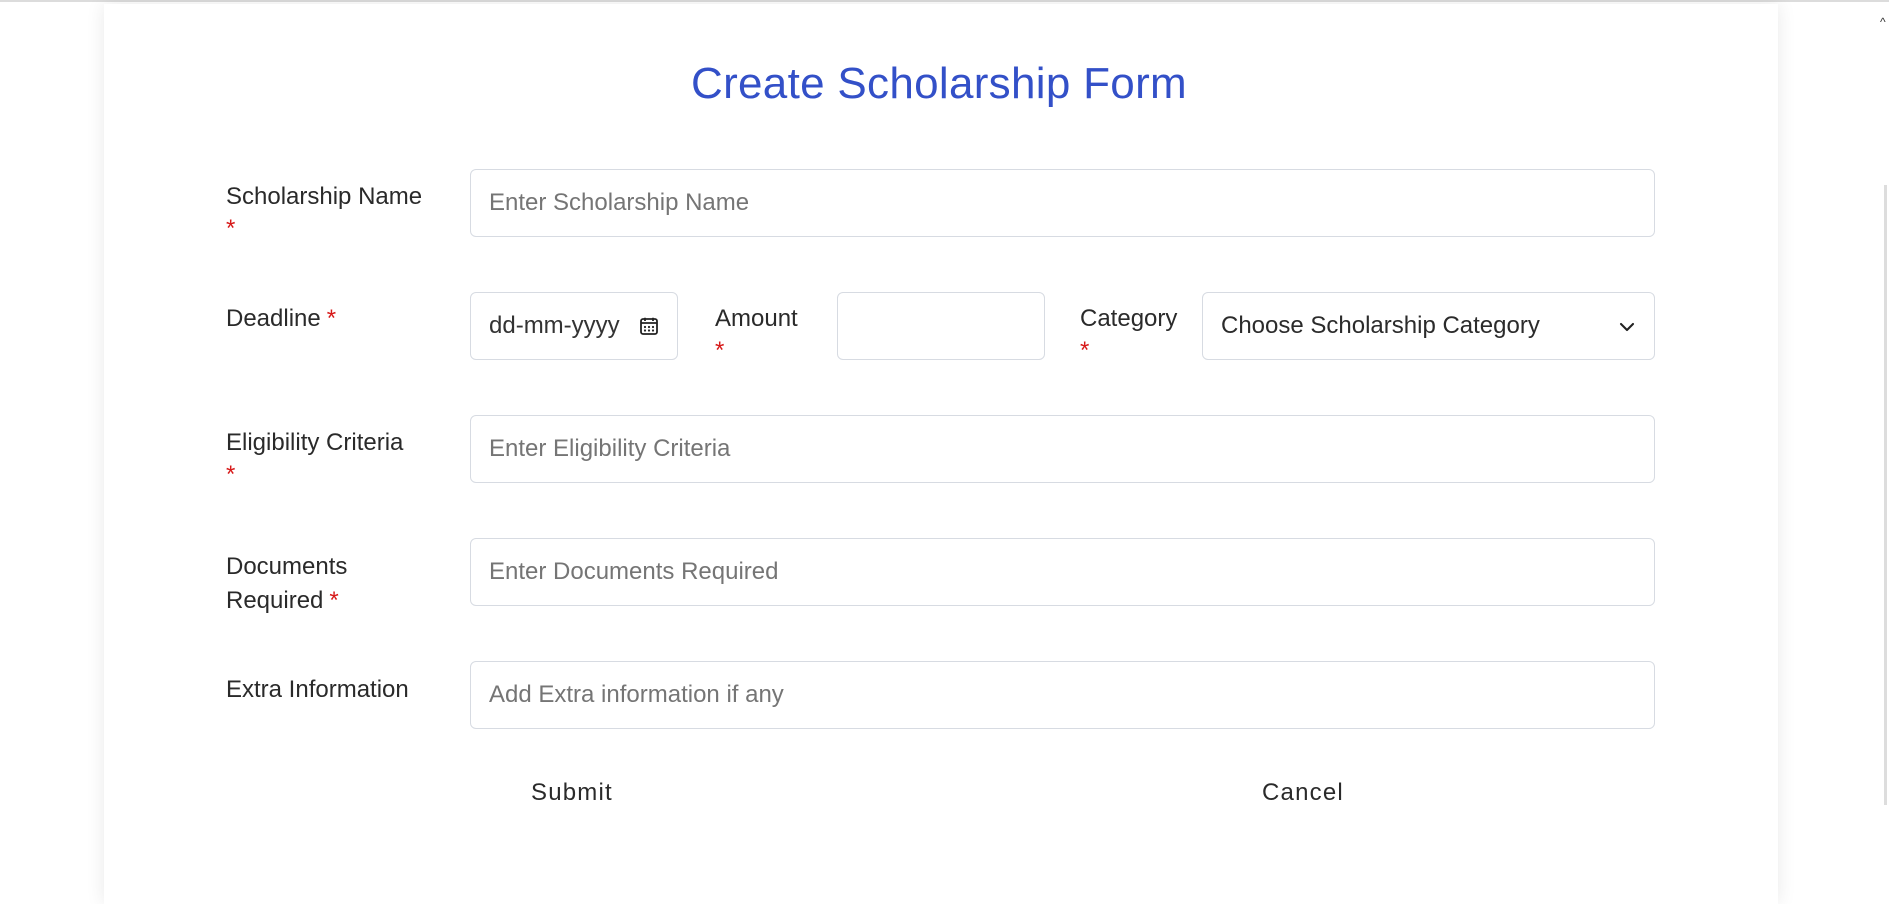  Describe the element at coordinates (324, 196) in the screenshot. I see `scholarship-name-label-text: Scholarship Name` at that location.